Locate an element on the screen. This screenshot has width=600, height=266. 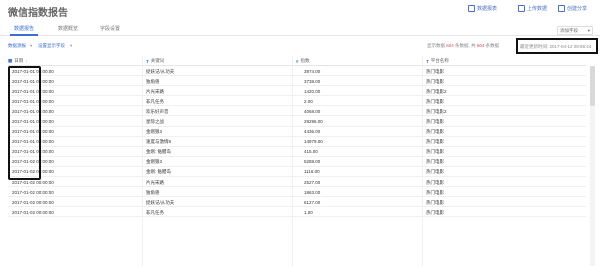
create-share-label: 创建分享 is located at coordinates (577, 9).